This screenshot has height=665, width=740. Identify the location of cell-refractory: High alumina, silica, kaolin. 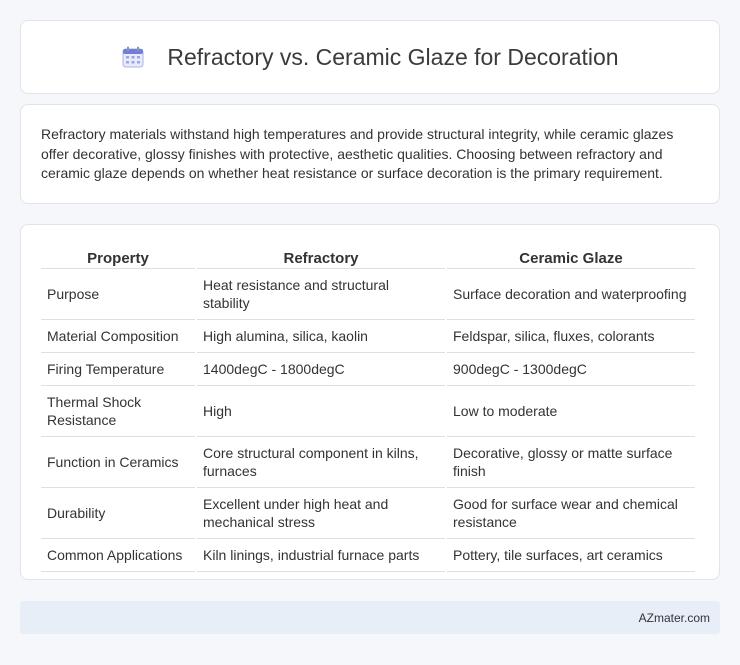
(321, 336).